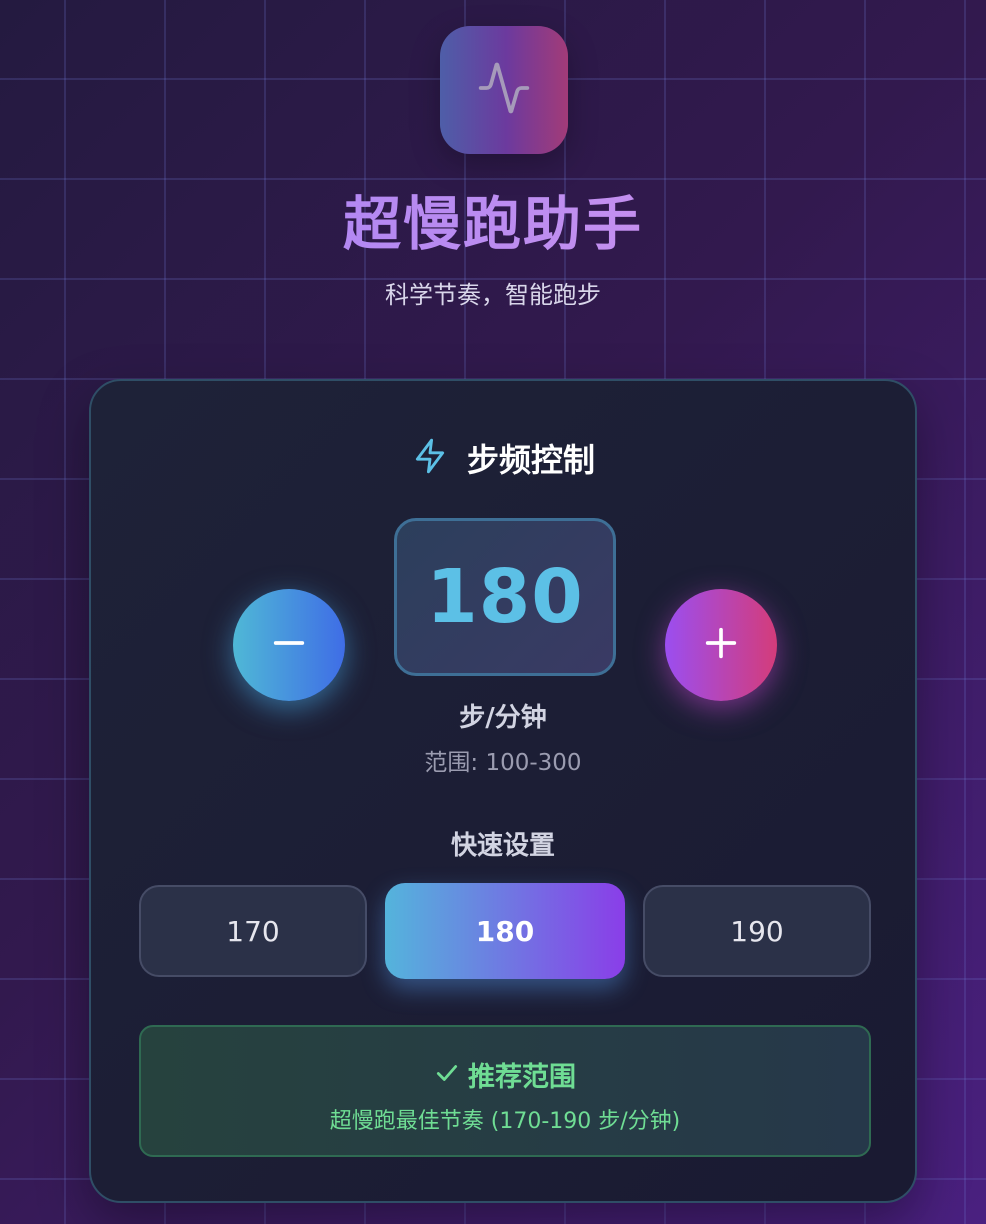 This screenshot has height=1224, width=986. Describe the element at coordinates (430, 458) in the screenshot. I see `lightning-icon` at that location.